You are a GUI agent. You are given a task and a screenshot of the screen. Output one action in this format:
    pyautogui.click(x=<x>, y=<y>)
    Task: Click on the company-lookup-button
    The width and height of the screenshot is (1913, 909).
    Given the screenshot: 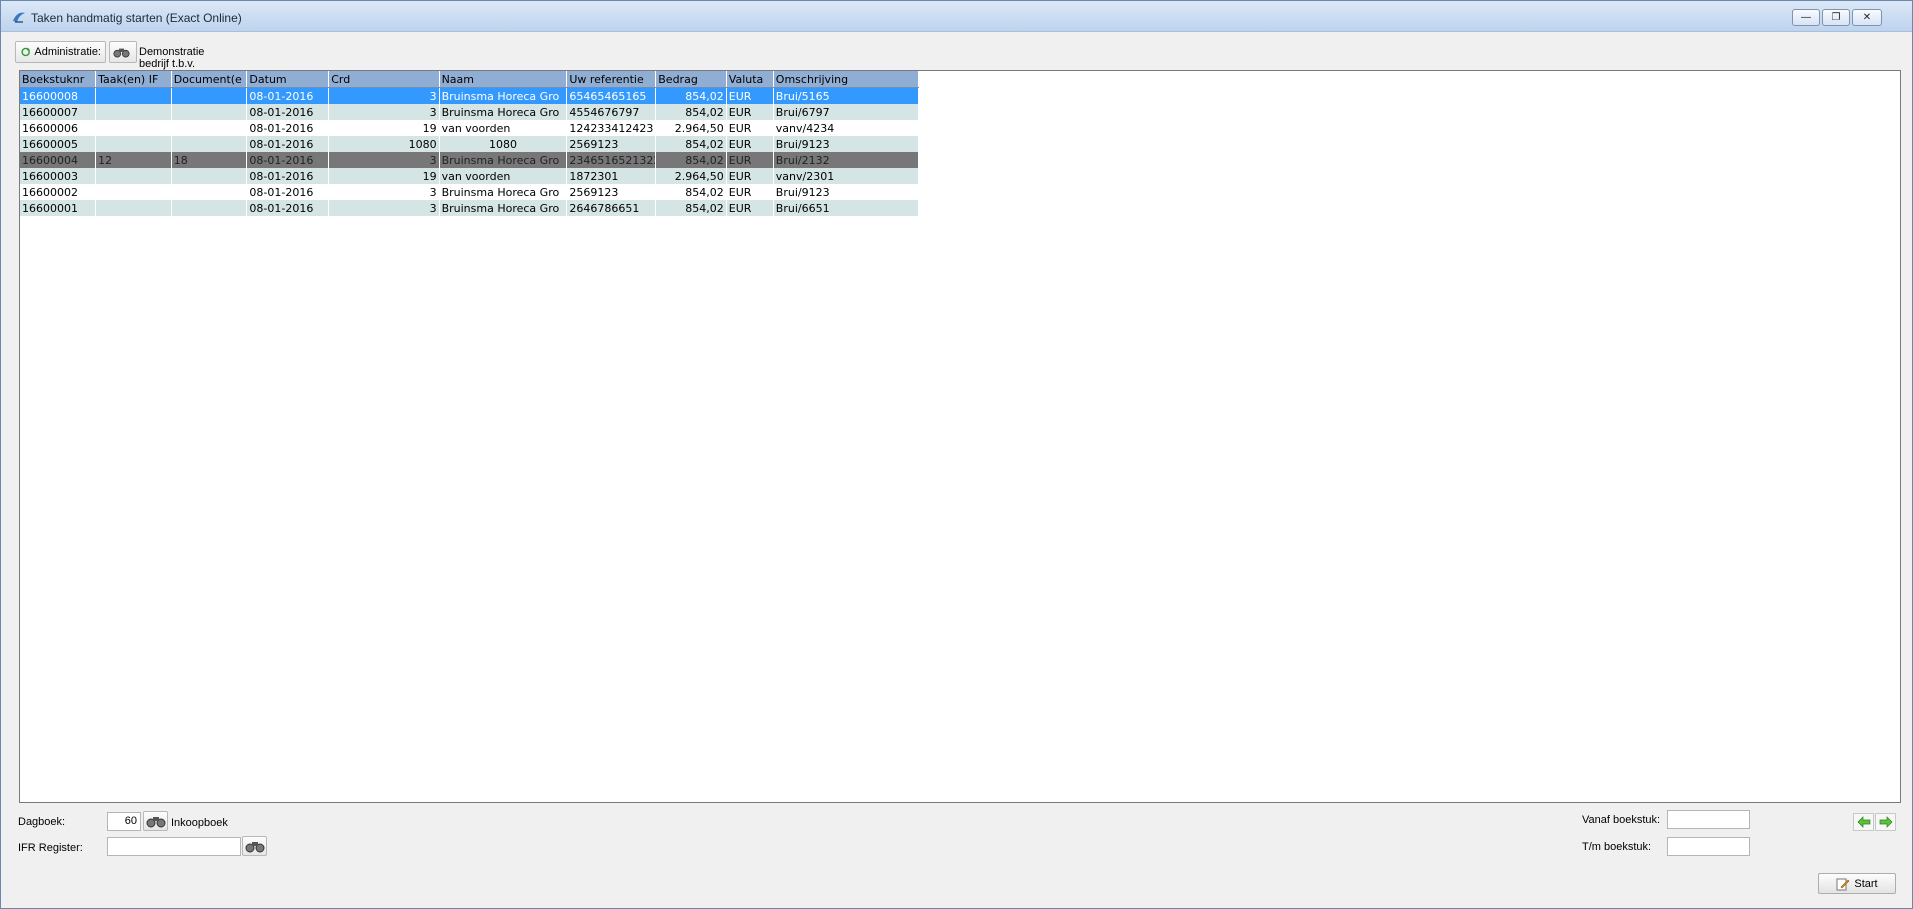 What is the action you would take?
    pyautogui.click(x=123, y=52)
    